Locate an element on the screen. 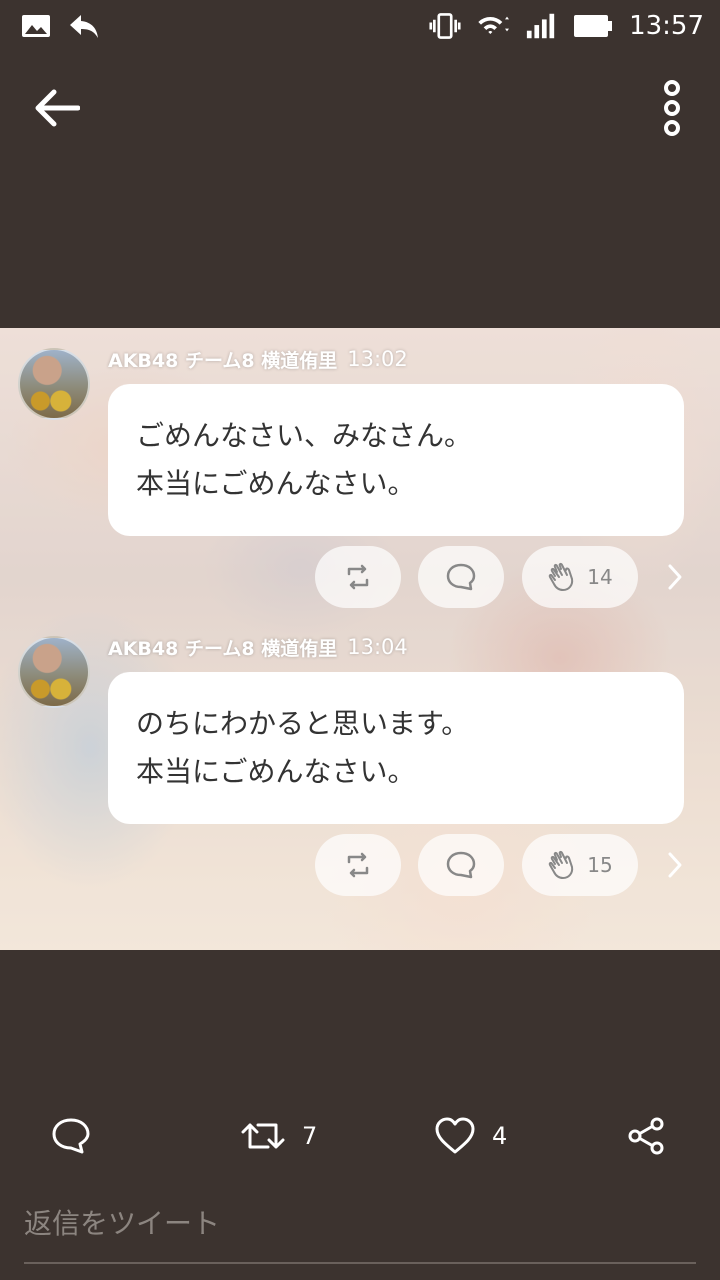  clap-count: 14 is located at coordinates (600, 577).